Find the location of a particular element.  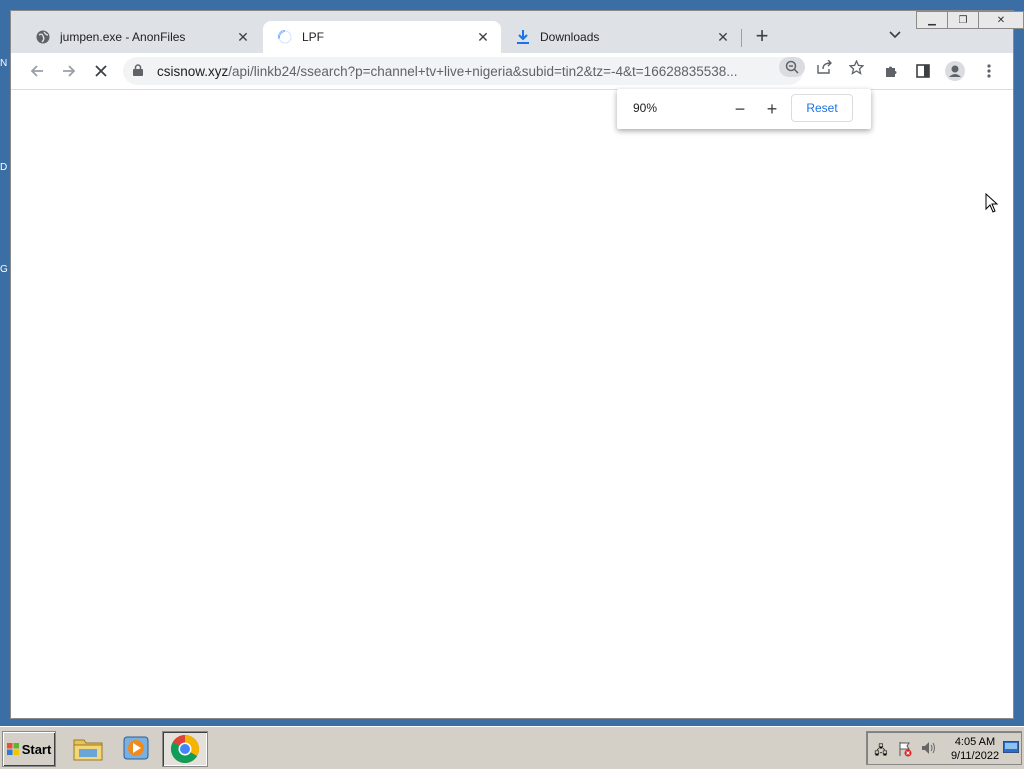

side-panel-icon is located at coordinates (923, 71).